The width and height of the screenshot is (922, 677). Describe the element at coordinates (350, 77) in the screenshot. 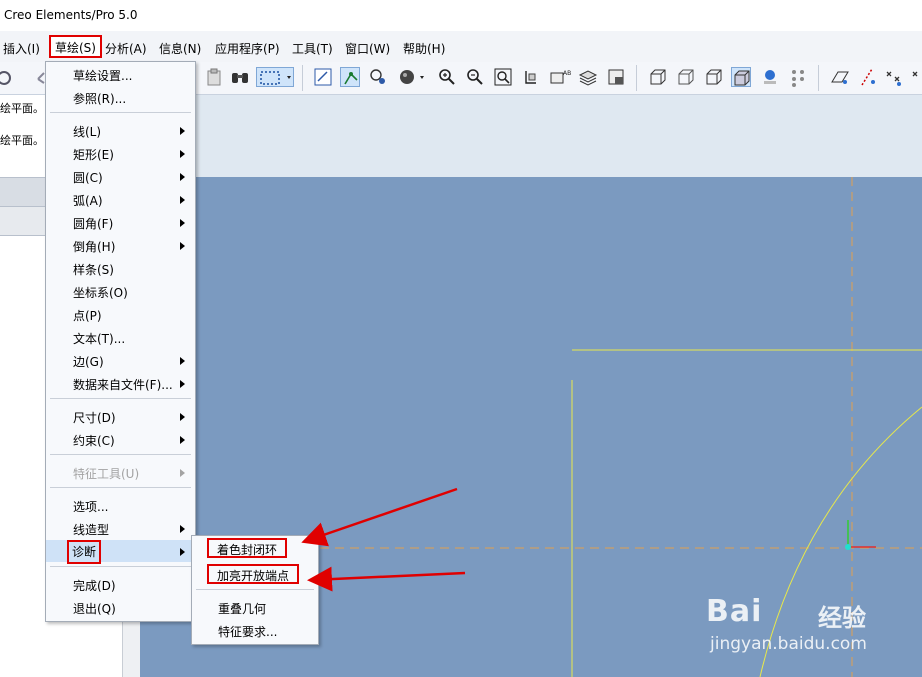

I see `constraint-display-icon` at that location.